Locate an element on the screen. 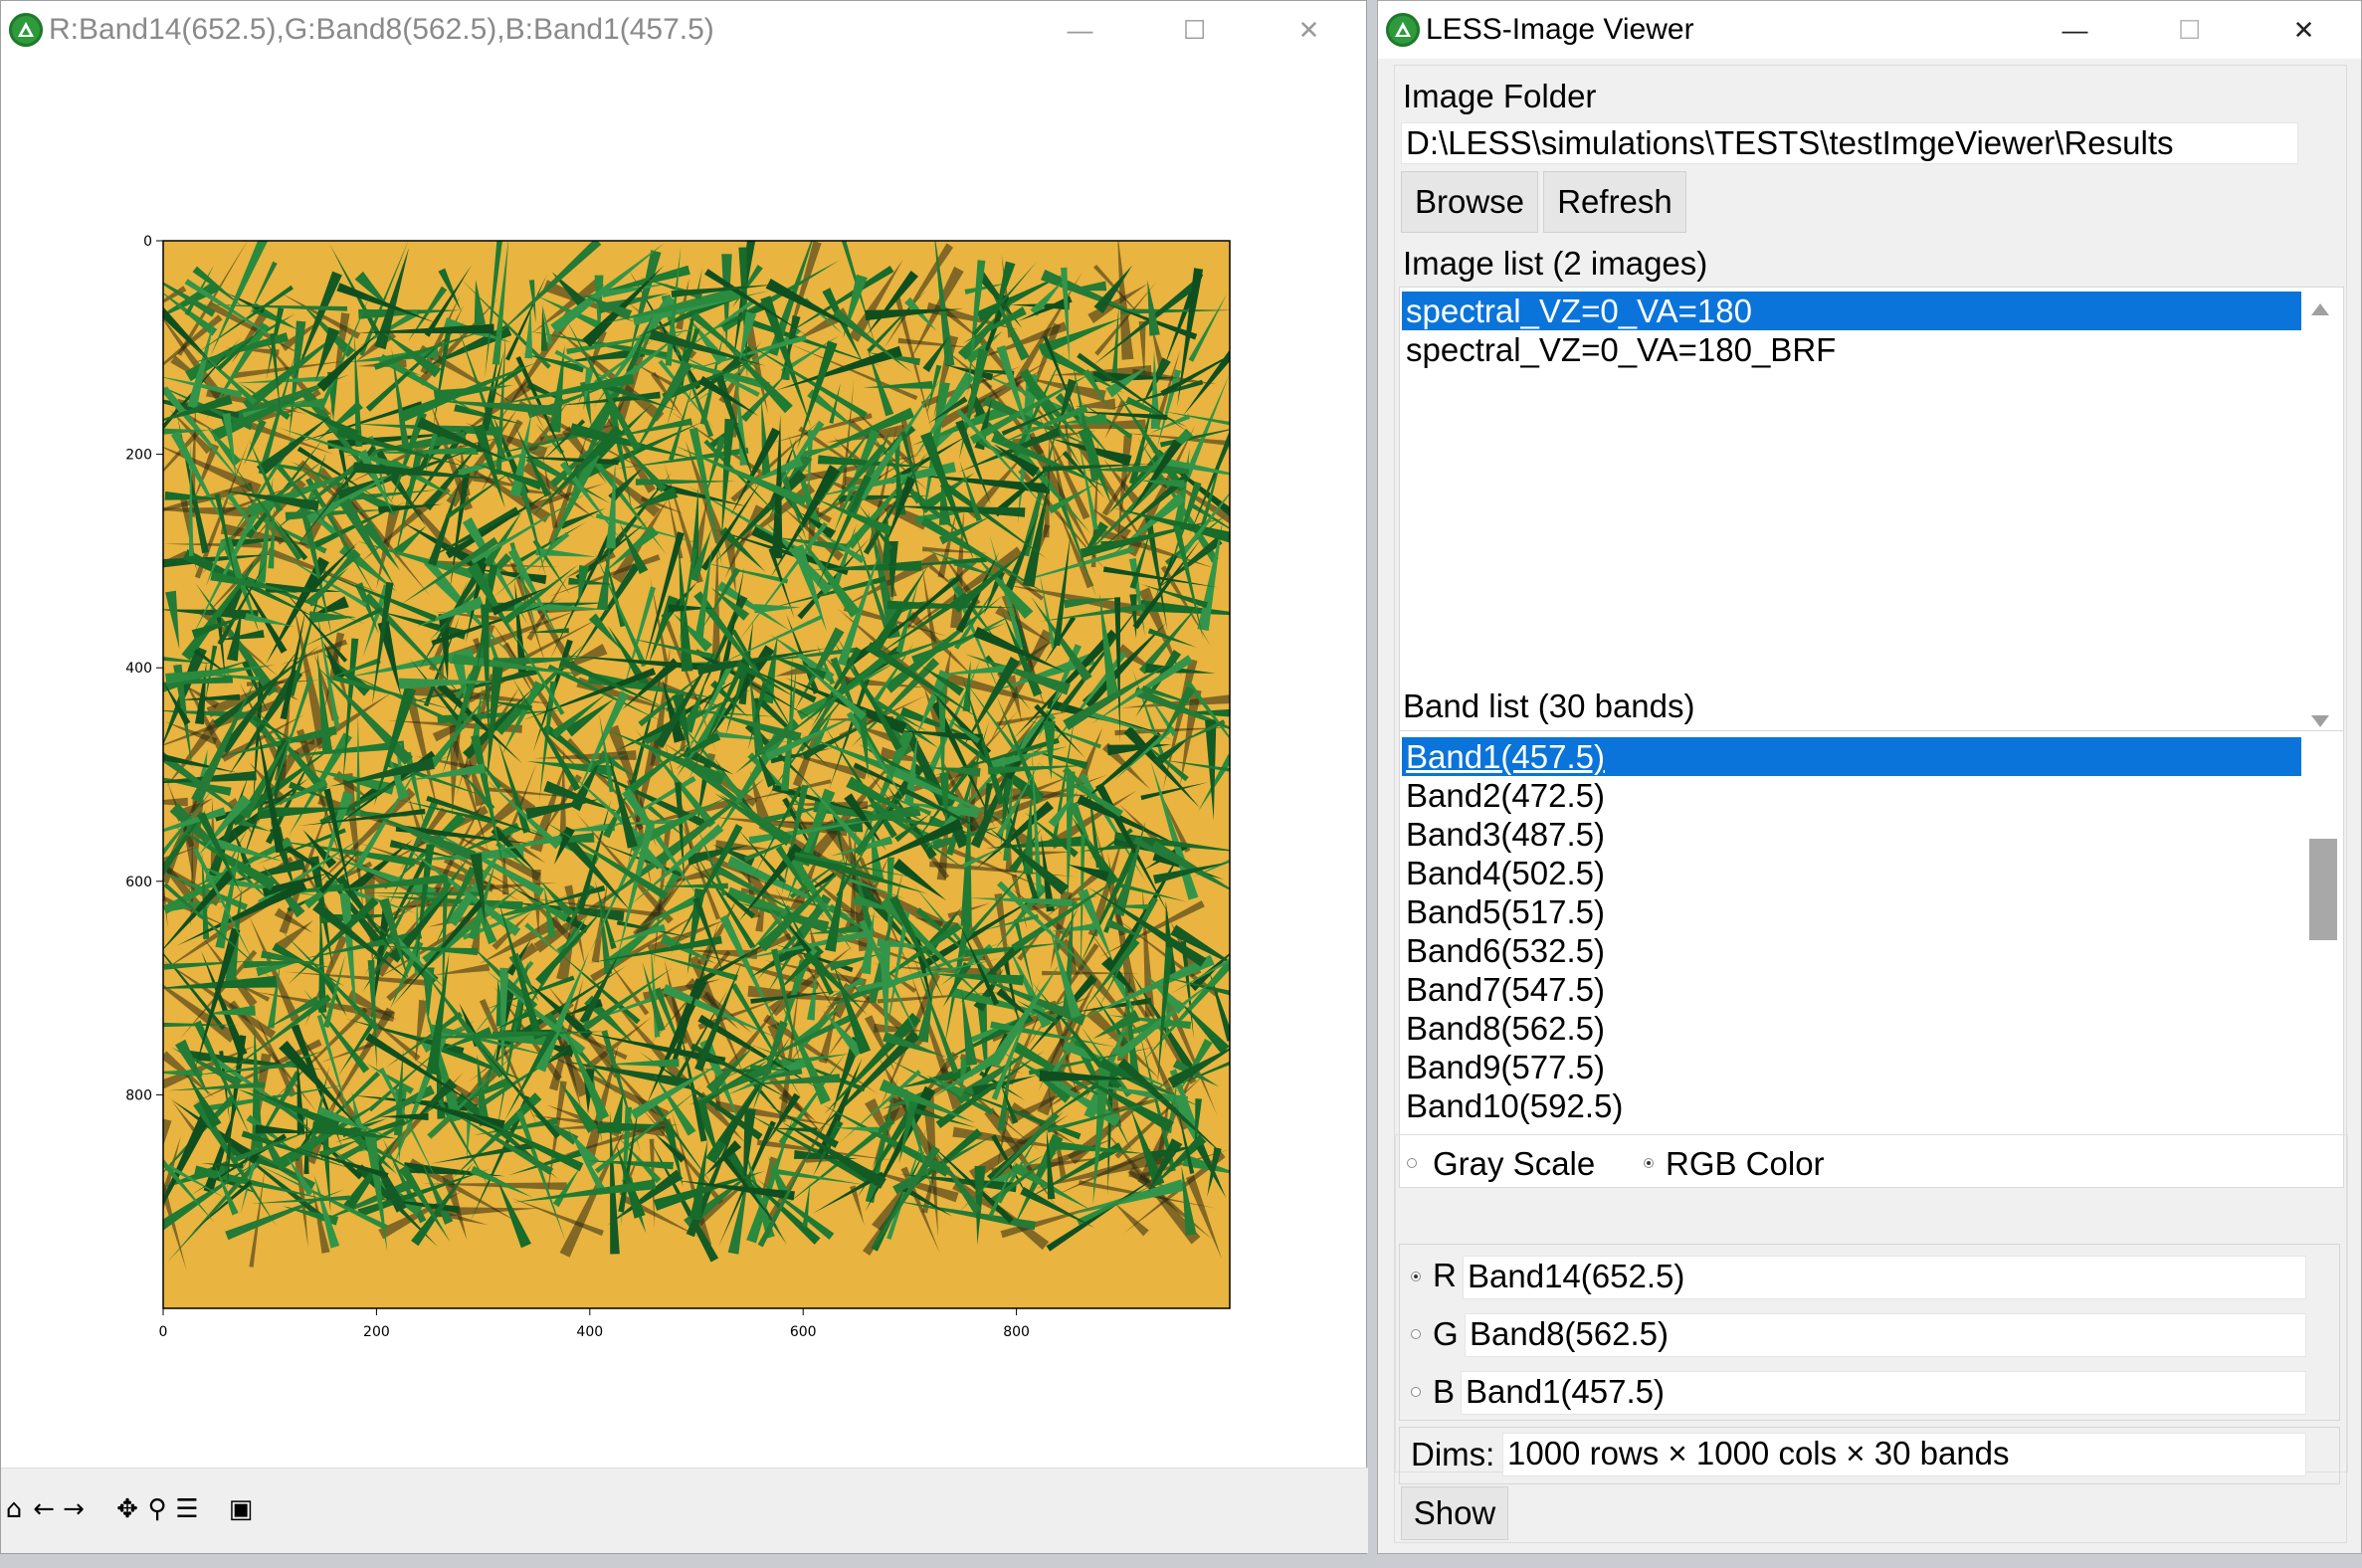  band-list-label: Band list (30 bands) is located at coordinates (1549, 705).